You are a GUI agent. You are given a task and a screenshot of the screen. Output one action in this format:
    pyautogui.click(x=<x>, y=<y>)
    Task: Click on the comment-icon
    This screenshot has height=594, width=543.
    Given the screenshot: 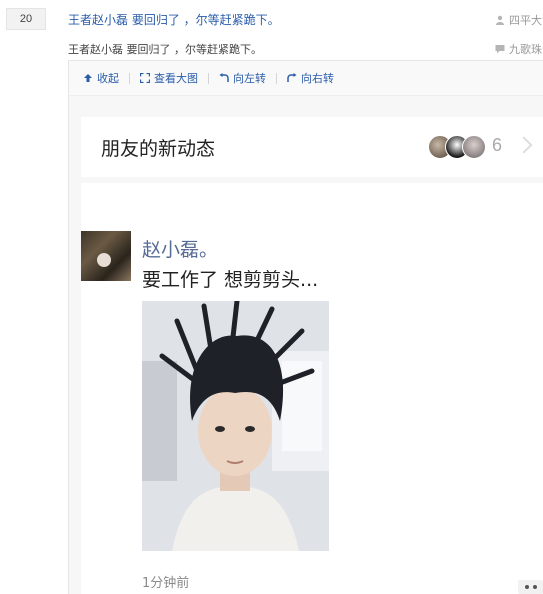 What is the action you would take?
    pyautogui.click(x=500, y=49)
    